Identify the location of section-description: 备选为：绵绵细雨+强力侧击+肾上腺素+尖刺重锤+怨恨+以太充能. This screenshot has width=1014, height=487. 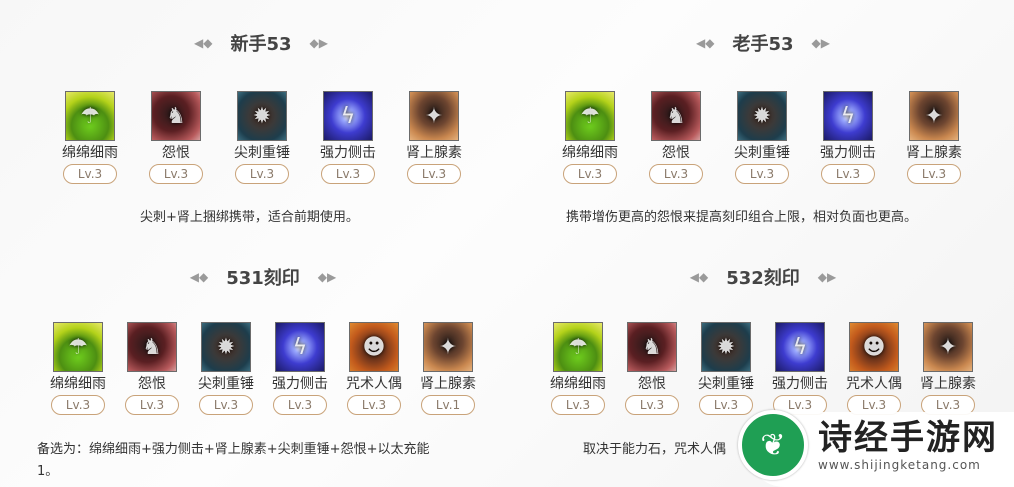
(233, 449).